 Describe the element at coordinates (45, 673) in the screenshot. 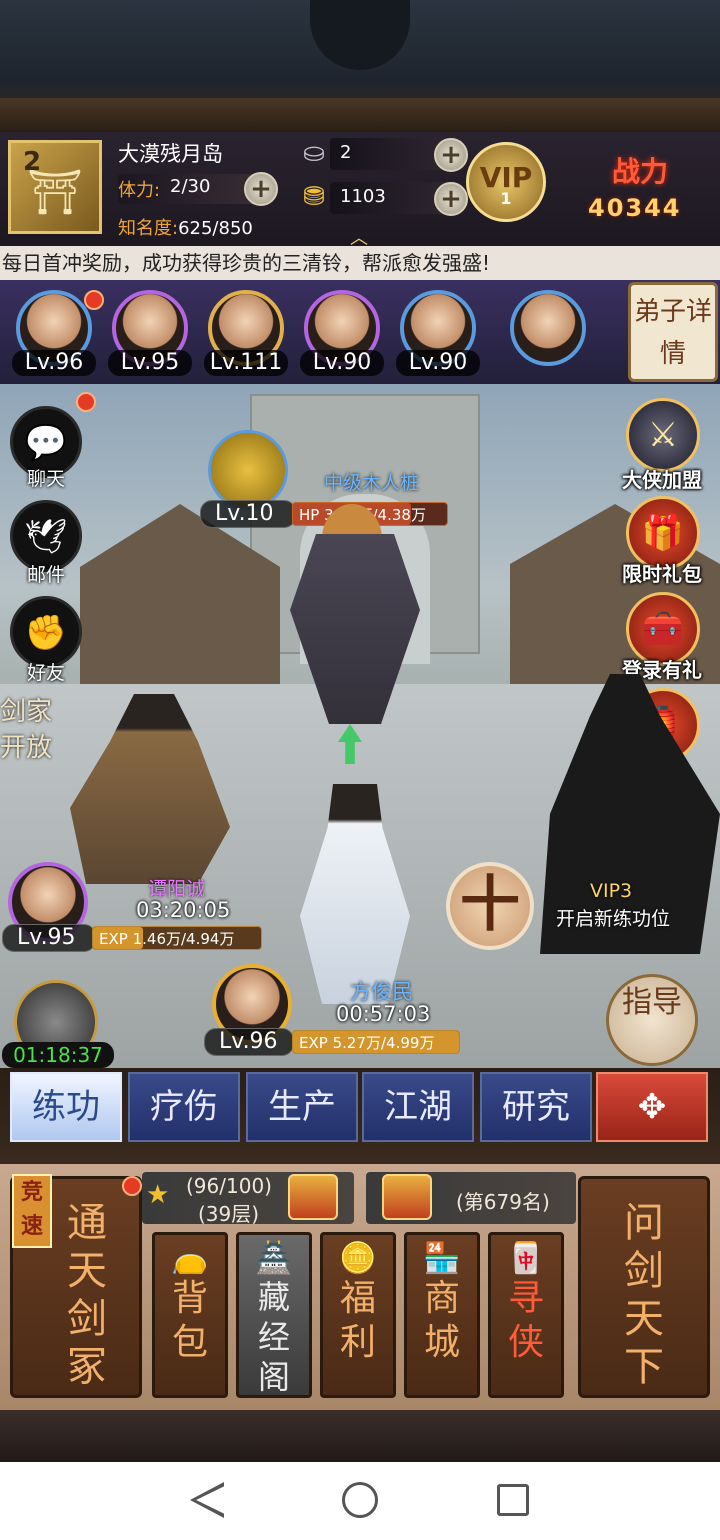

I see `friends-label: 好友` at that location.